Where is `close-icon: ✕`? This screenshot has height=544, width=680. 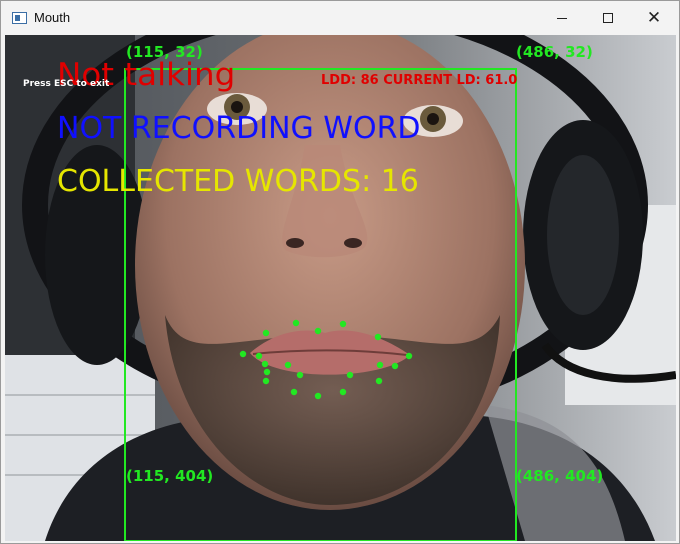 close-icon: ✕ is located at coordinates (654, 17).